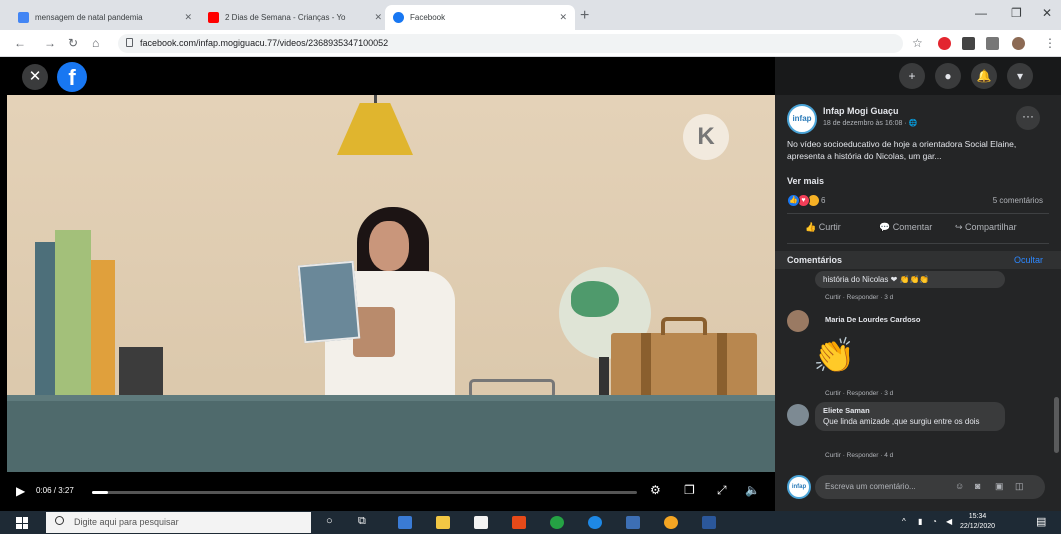 This screenshot has height=534, width=1061. Describe the element at coordinates (905, 227) in the screenshot. I see `comment-button: 💬 Comentar` at that location.